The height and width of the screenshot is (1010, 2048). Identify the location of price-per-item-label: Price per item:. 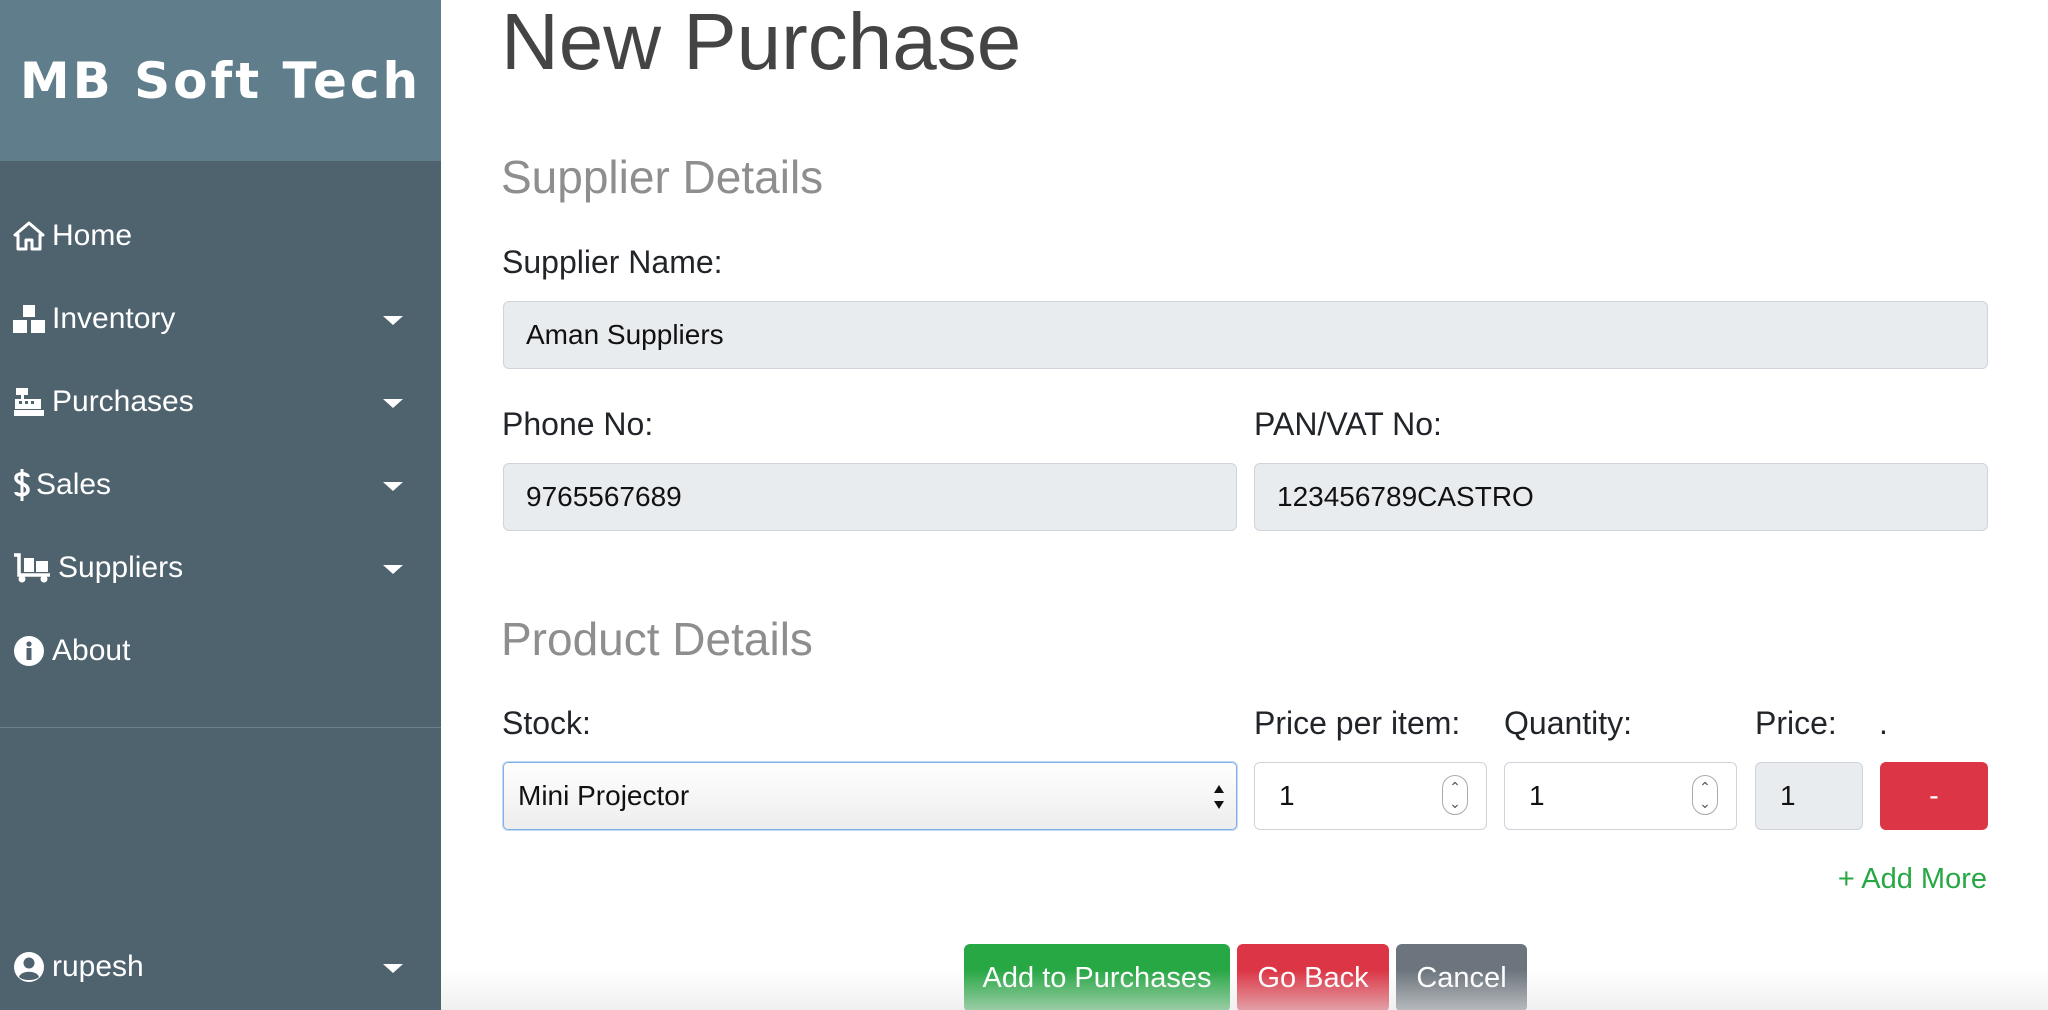
(1357, 723).